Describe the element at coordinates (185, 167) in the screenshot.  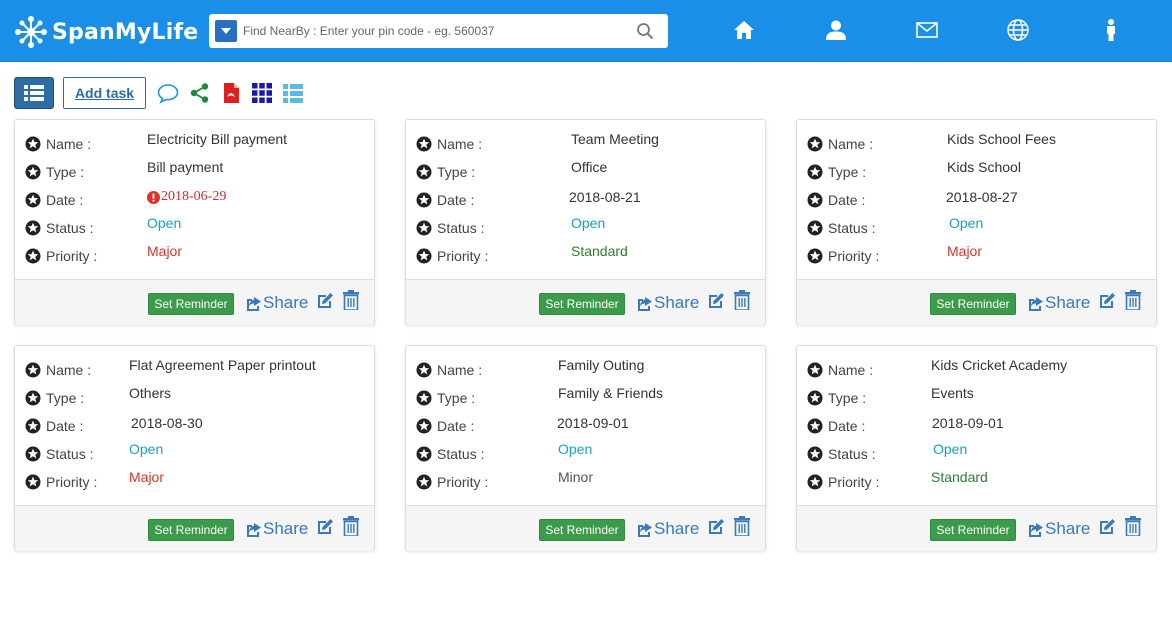
I see `task-type: Bill payment` at that location.